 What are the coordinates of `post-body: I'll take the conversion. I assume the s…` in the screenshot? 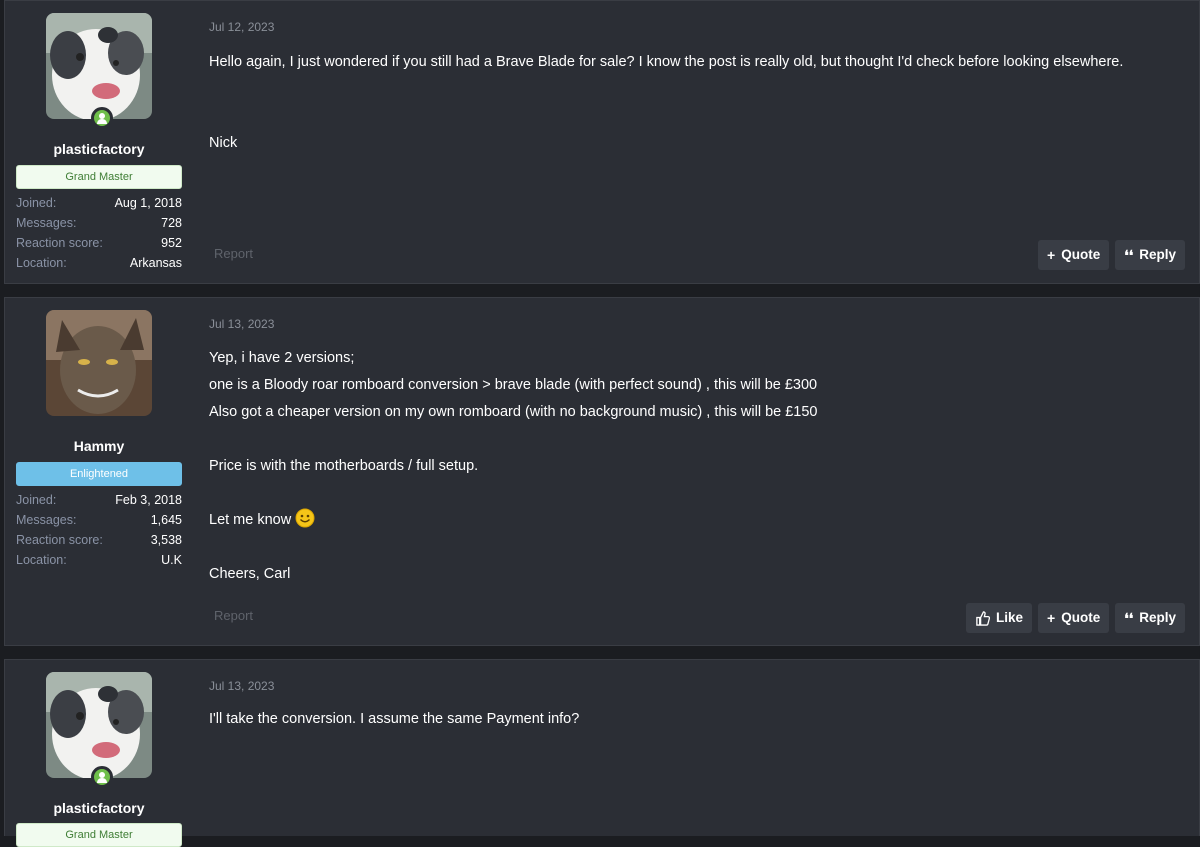 It's located at (699, 719).